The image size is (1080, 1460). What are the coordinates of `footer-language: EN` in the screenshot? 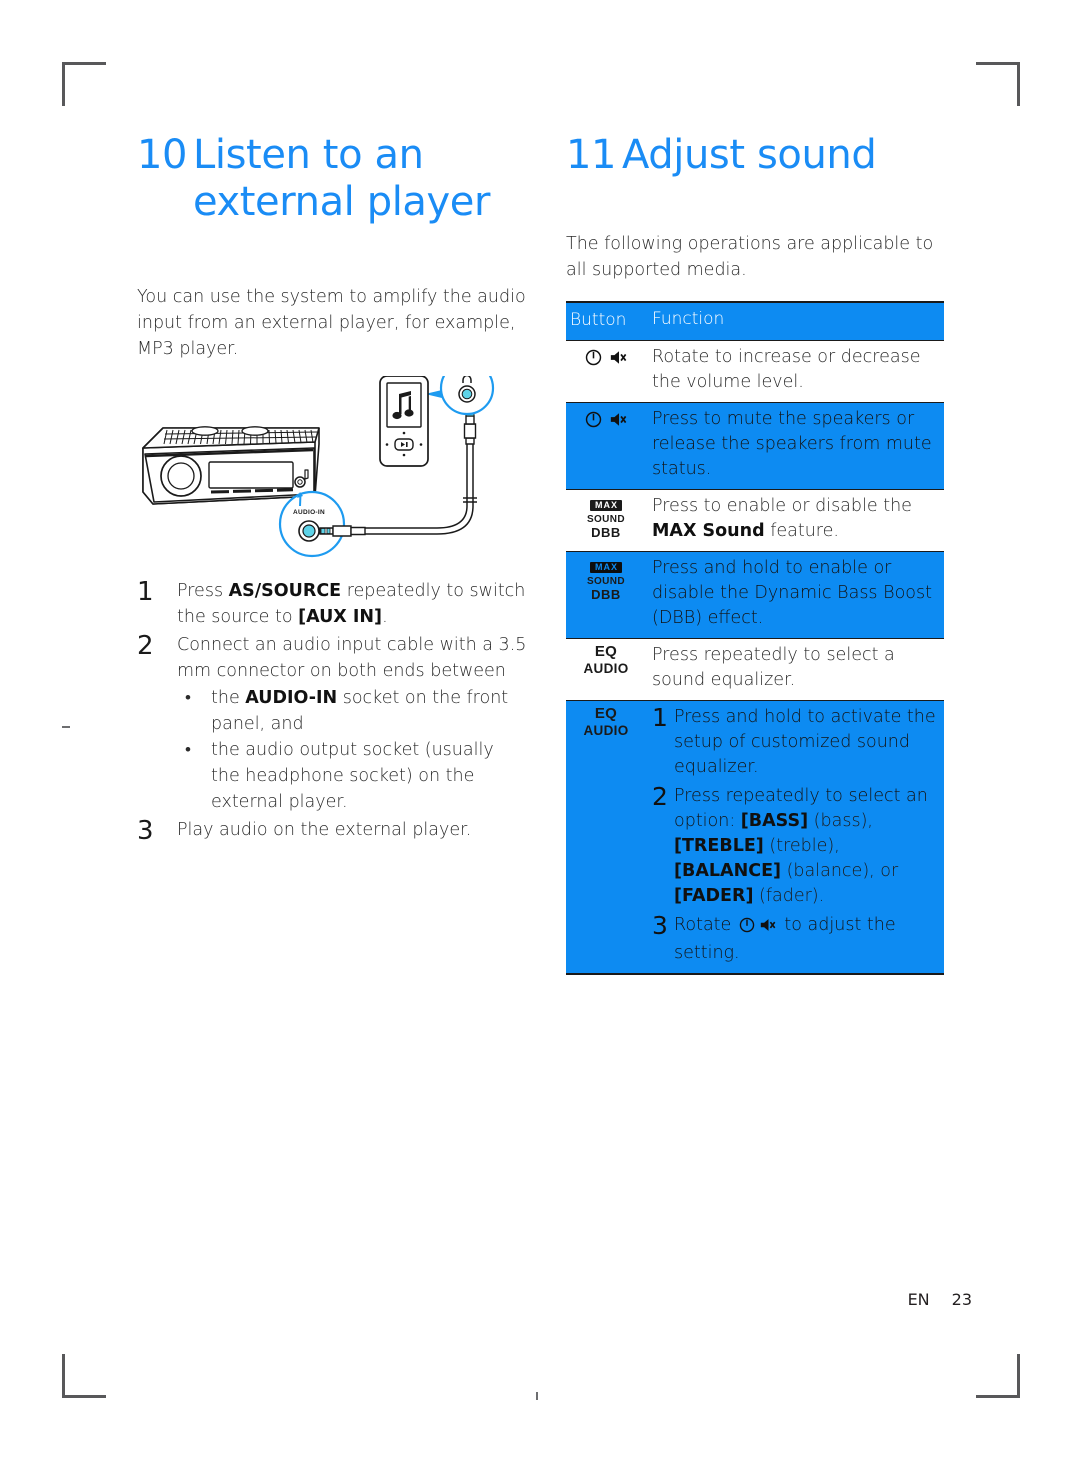 It's located at (918, 1299).